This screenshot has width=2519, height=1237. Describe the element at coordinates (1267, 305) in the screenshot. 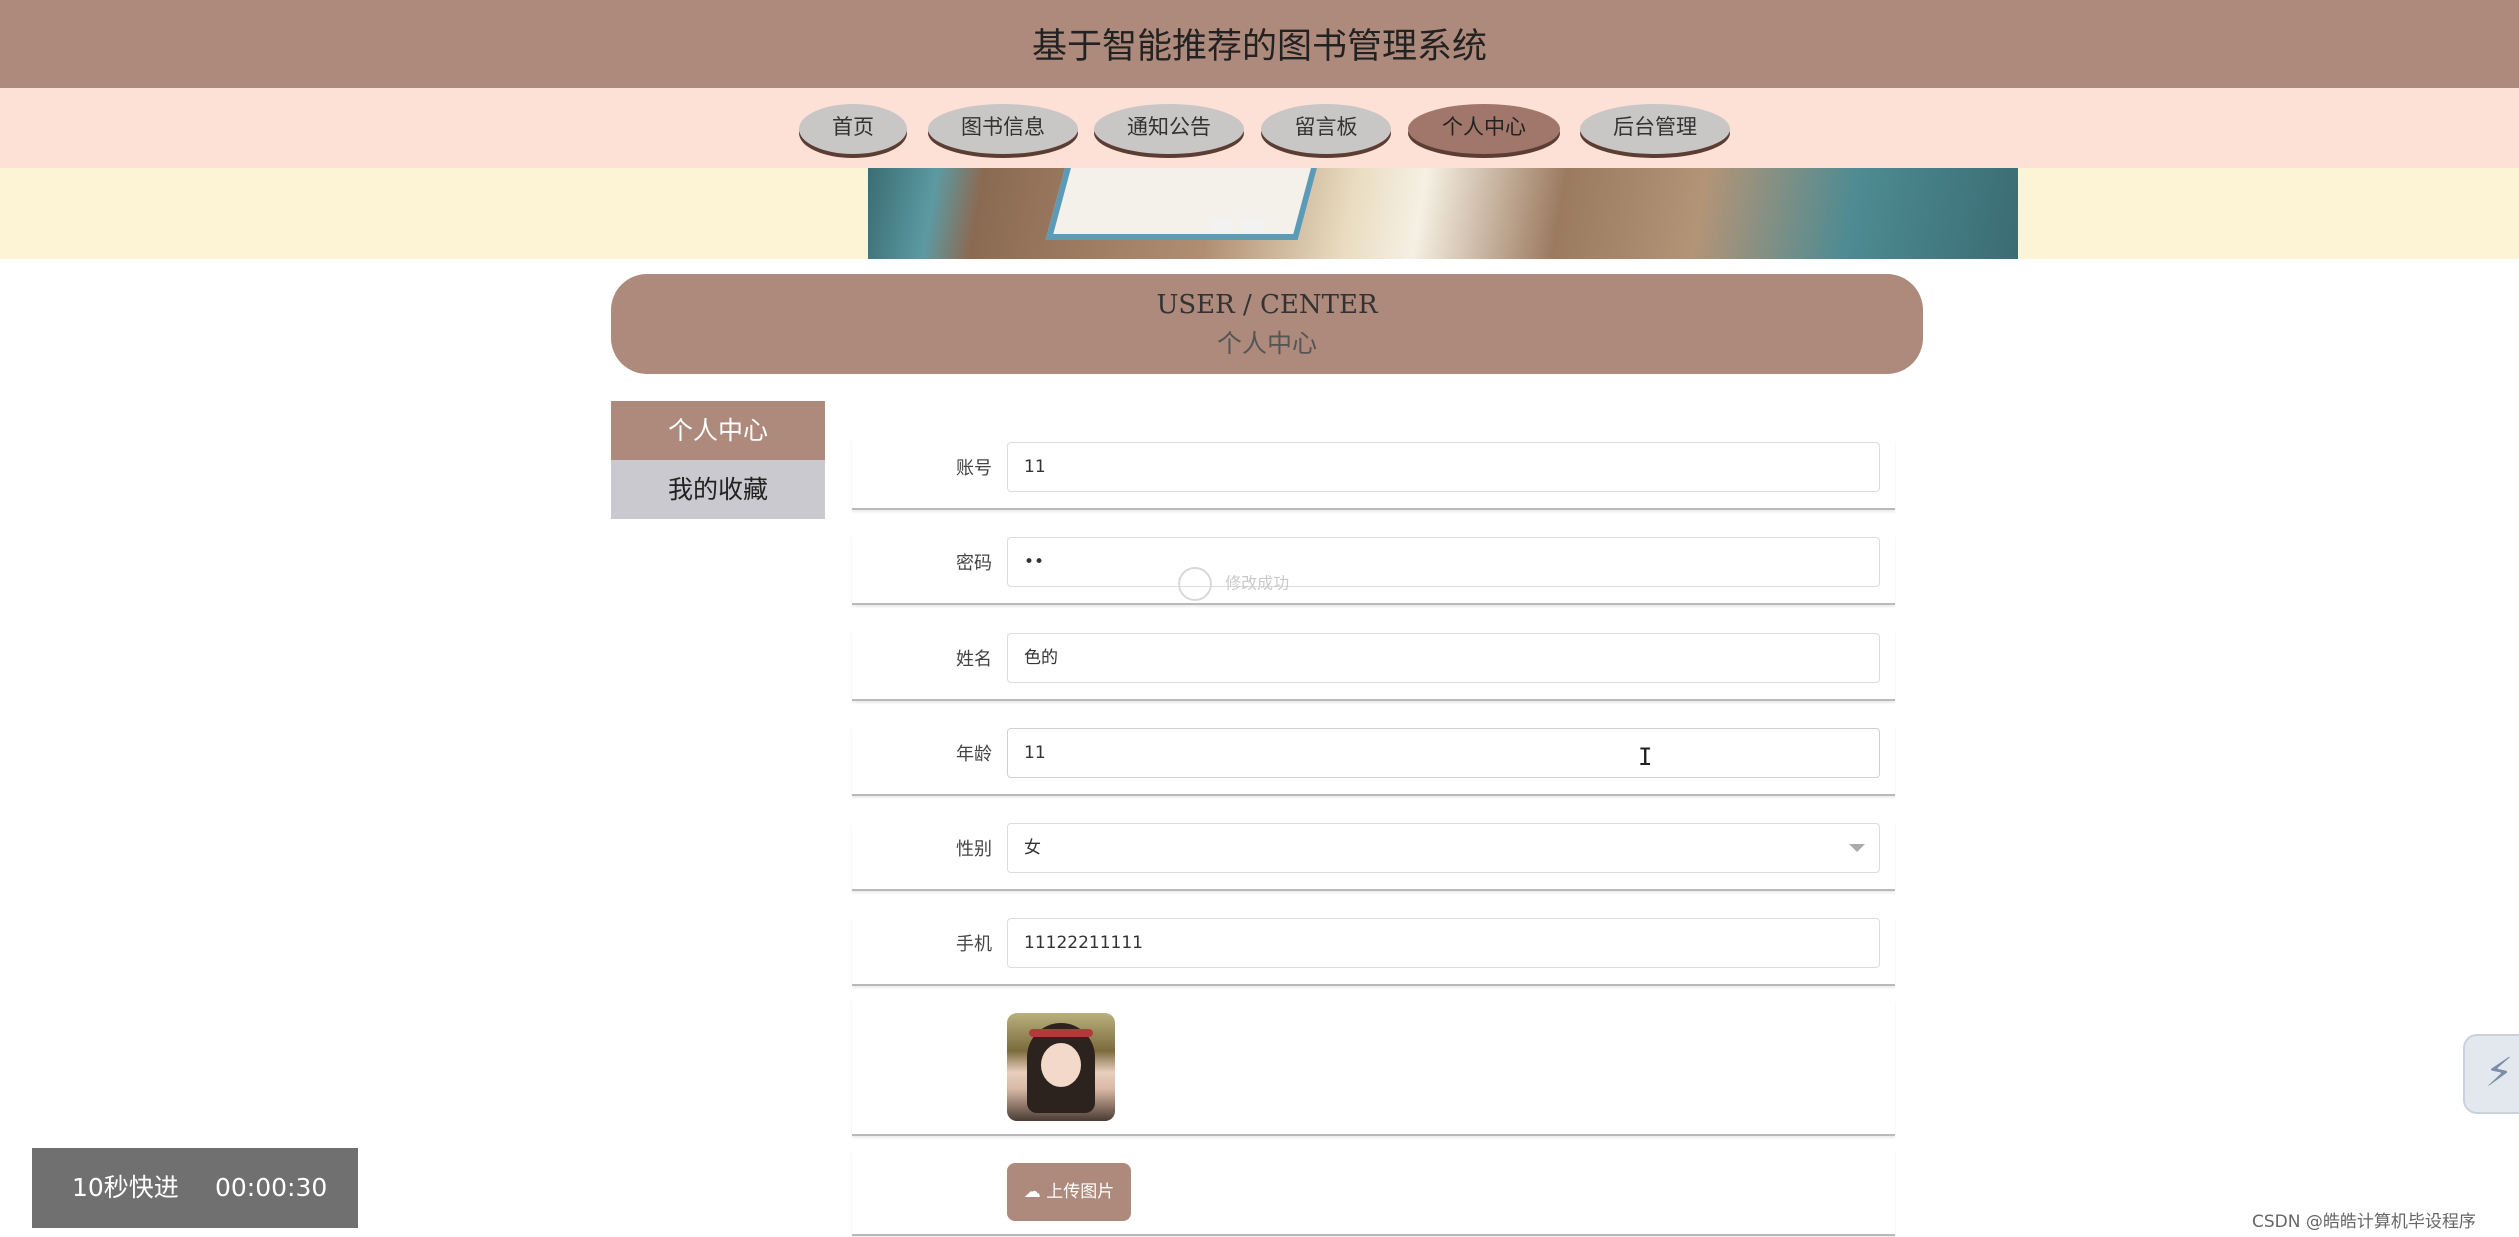

I see `section-title-en: USER / CENTER` at that location.